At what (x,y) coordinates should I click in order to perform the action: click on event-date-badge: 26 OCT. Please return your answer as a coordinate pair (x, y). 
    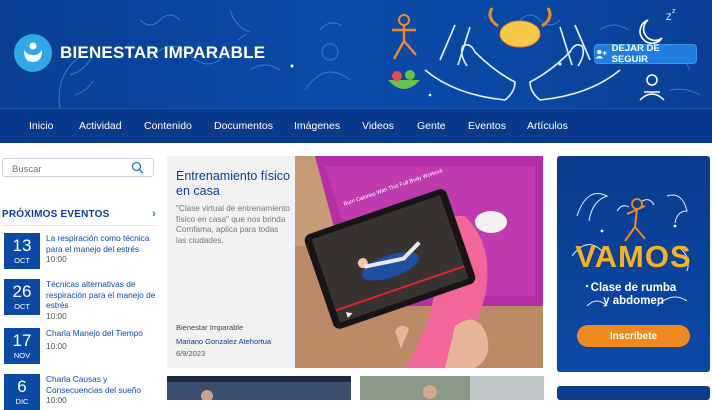
    Looking at the image, I should click on (22, 297).